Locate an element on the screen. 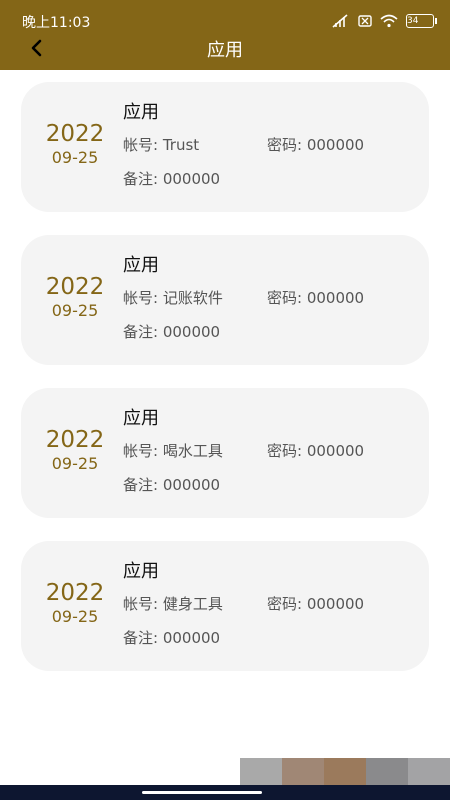 This screenshot has height=800, width=450. status-icons: 34 is located at coordinates (384, 21).